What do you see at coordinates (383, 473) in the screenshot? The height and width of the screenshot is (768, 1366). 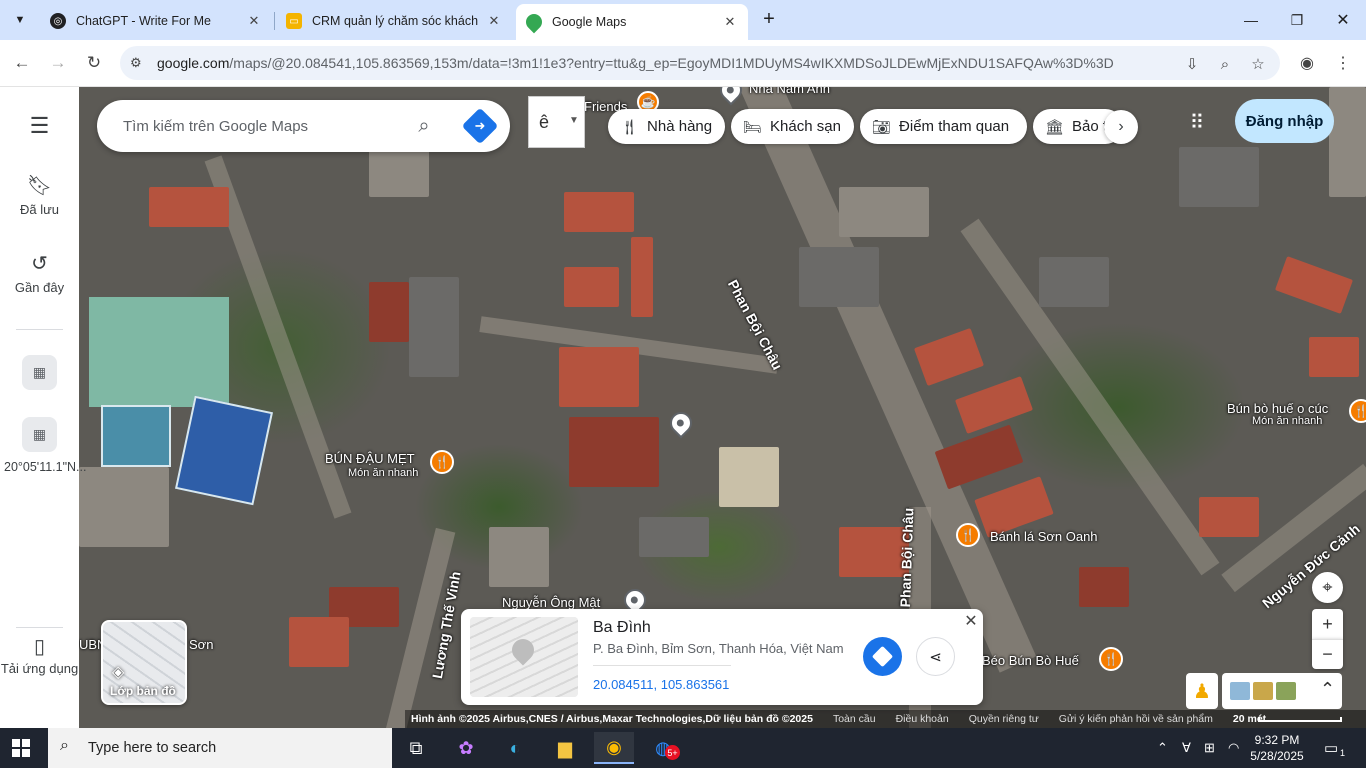 I see `map-sublabel: Món ăn nhanh` at bounding box center [383, 473].